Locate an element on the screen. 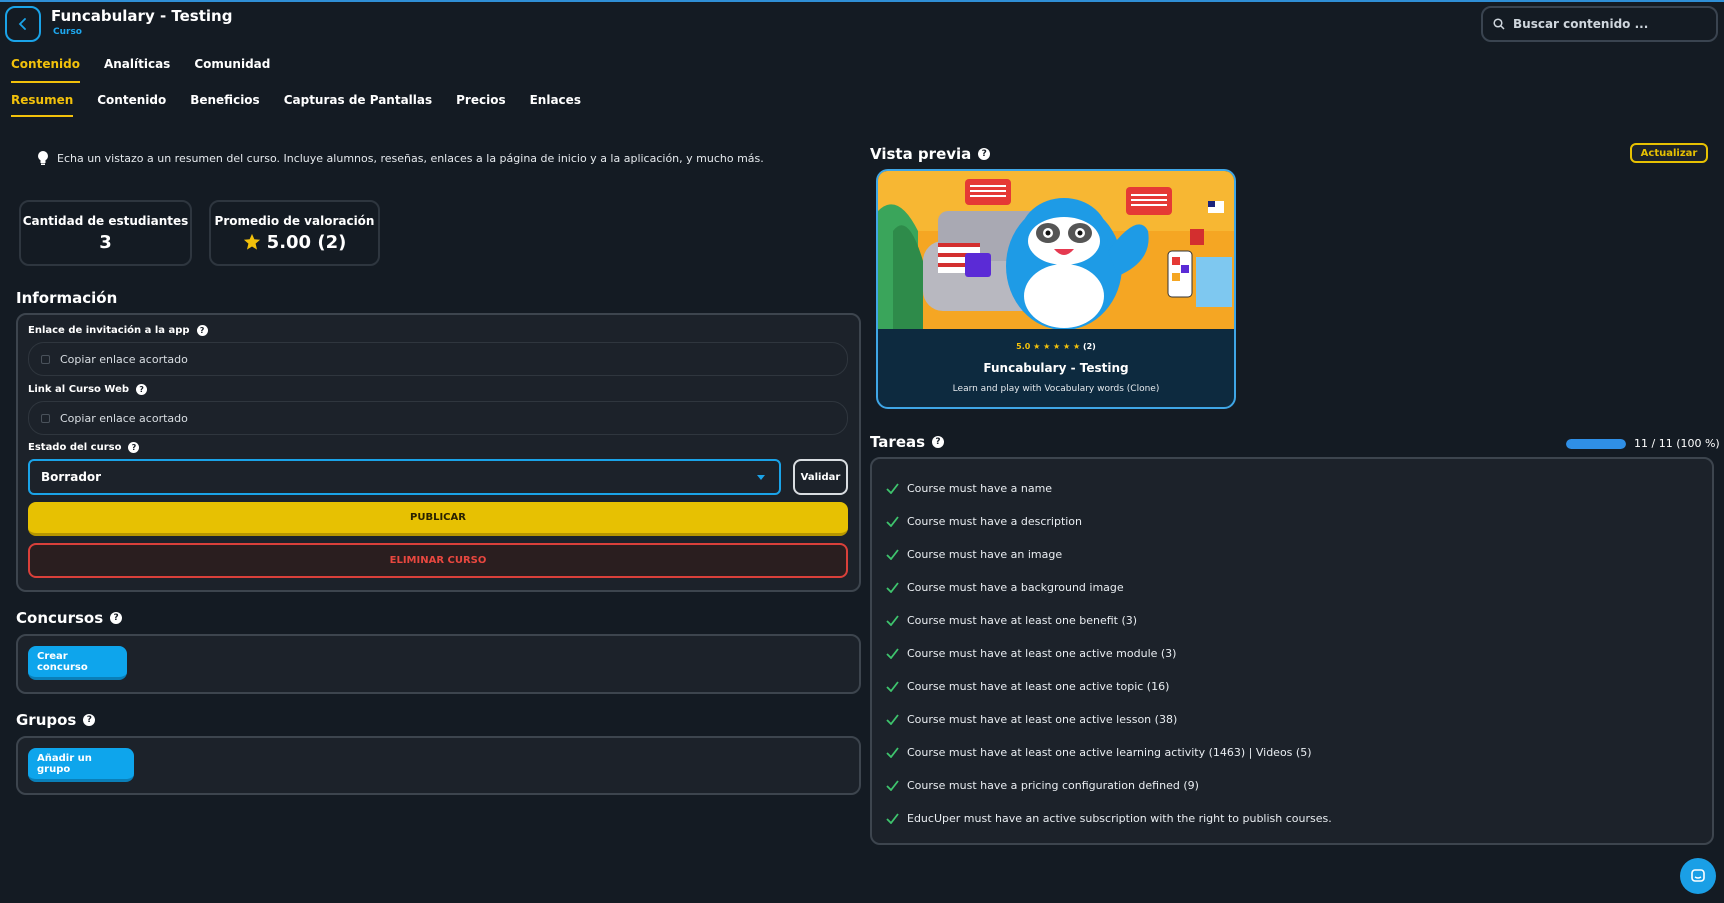 The width and height of the screenshot is (1724, 903). tab-contenido: Contenido is located at coordinates (45, 70).